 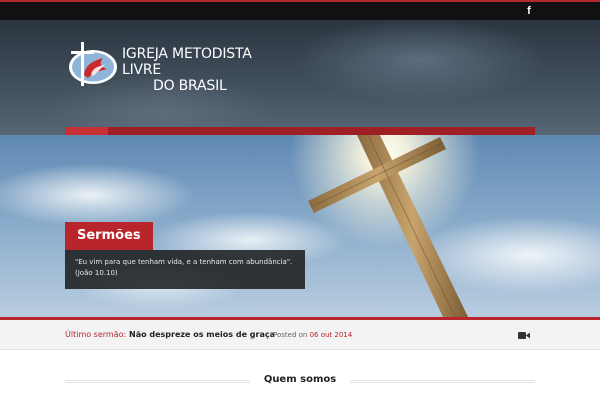 What do you see at coordinates (300, 10) in the screenshot?
I see `top-bar: f` at bounding box center [300, 10].